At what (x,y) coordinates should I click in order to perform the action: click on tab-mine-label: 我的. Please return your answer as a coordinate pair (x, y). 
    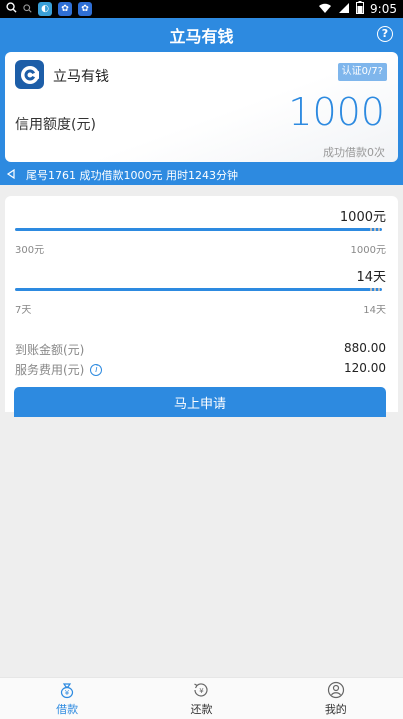
    Looking at the image, I should click on (335, 709).